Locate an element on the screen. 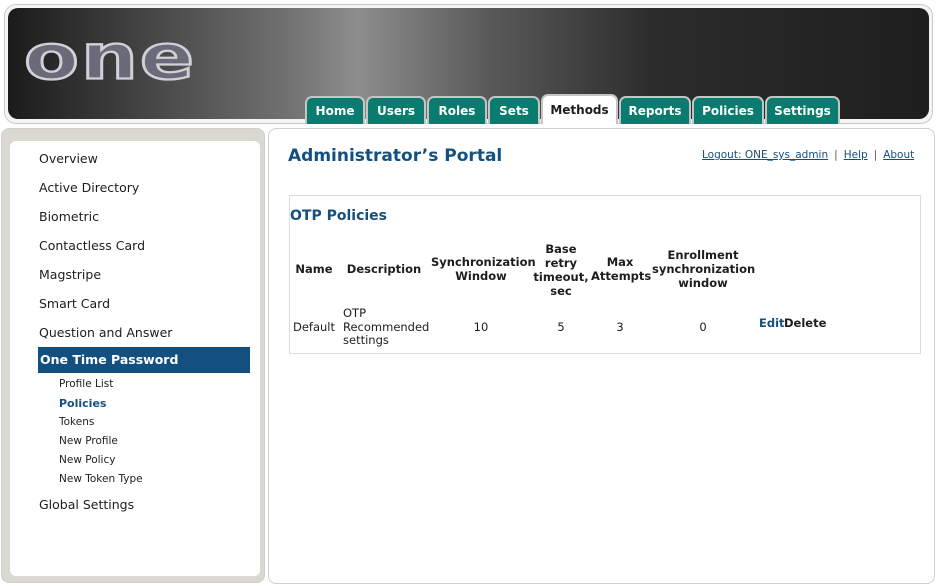  panel-title: OTP Policies is located at coordinates (338, 216).